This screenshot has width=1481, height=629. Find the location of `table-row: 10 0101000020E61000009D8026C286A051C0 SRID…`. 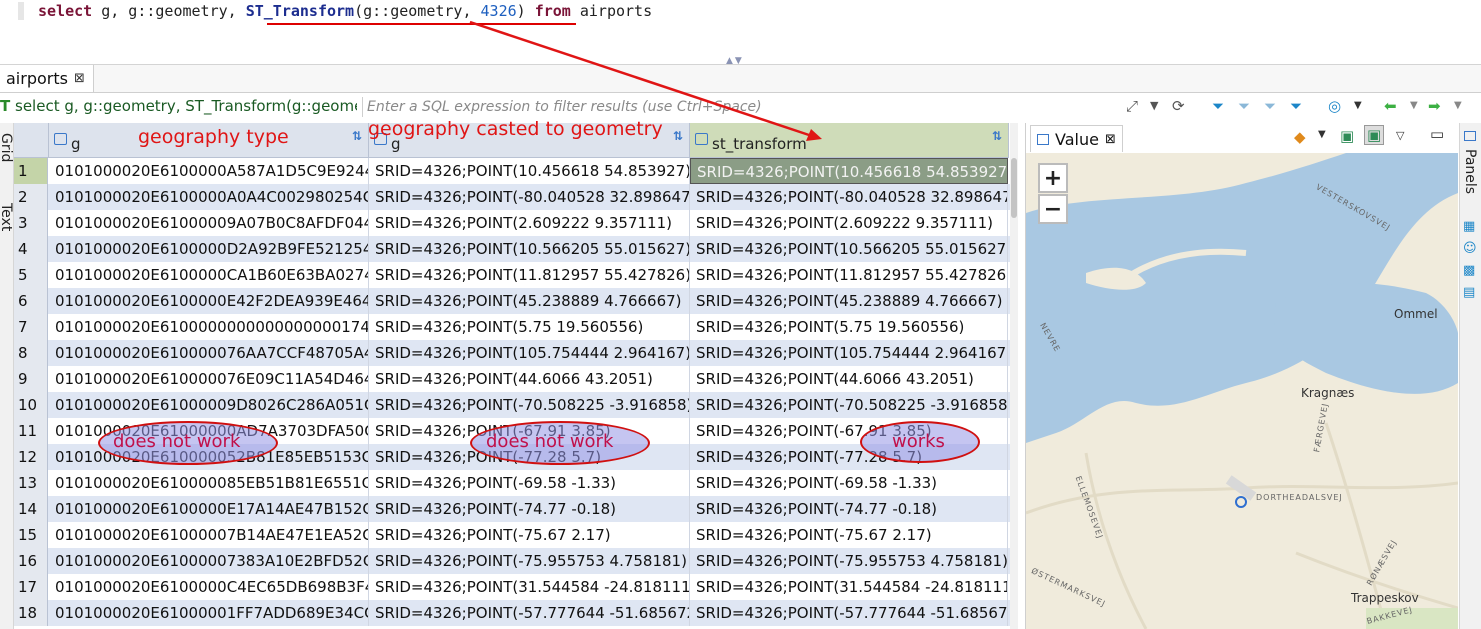

table-row: 10 0101000020E61000009D8026C286A051C0 SRID… is located at coordinates (512, 405).